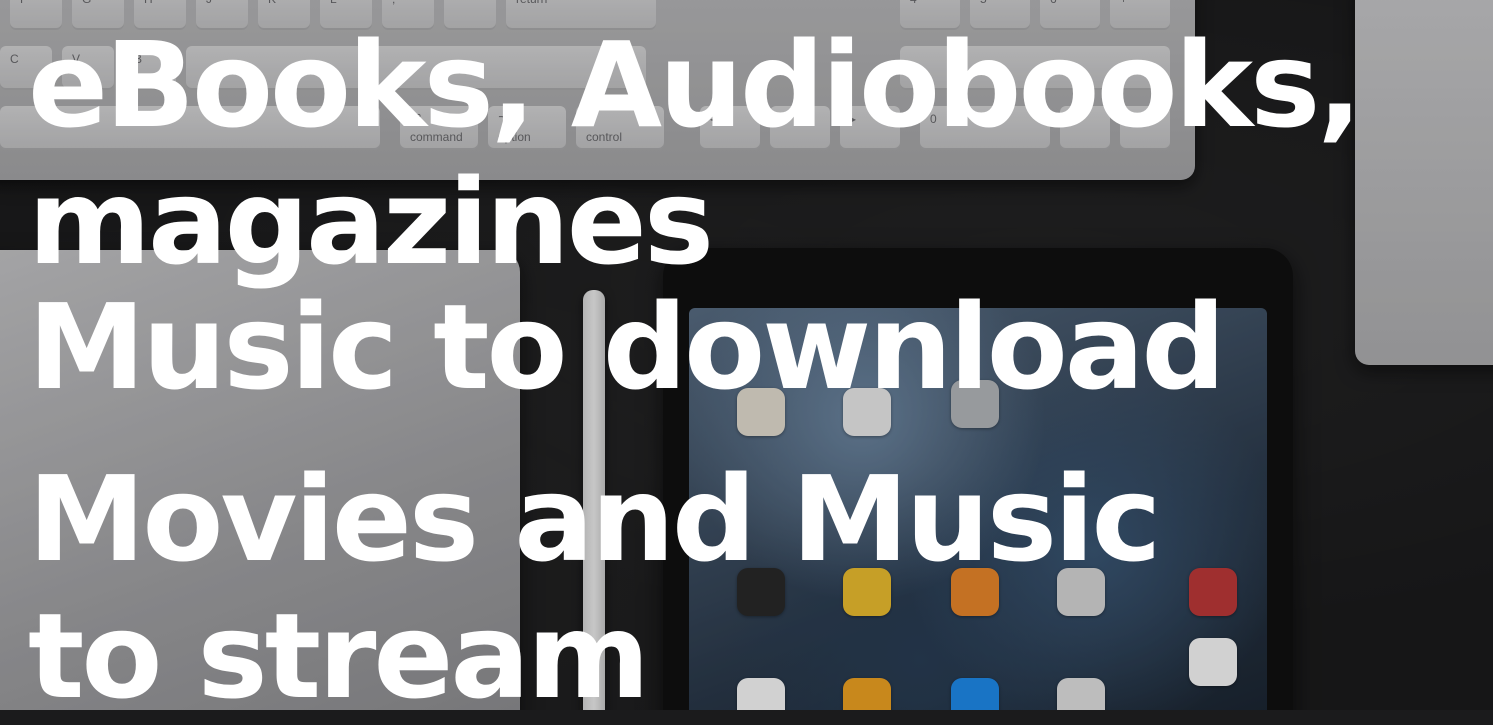 This screenshot has width=1493, height=725. What do you see at coordinates (339, 656) in the screenshot?
I see `headline-line-5: to stream` at bounding box center [339, 656].